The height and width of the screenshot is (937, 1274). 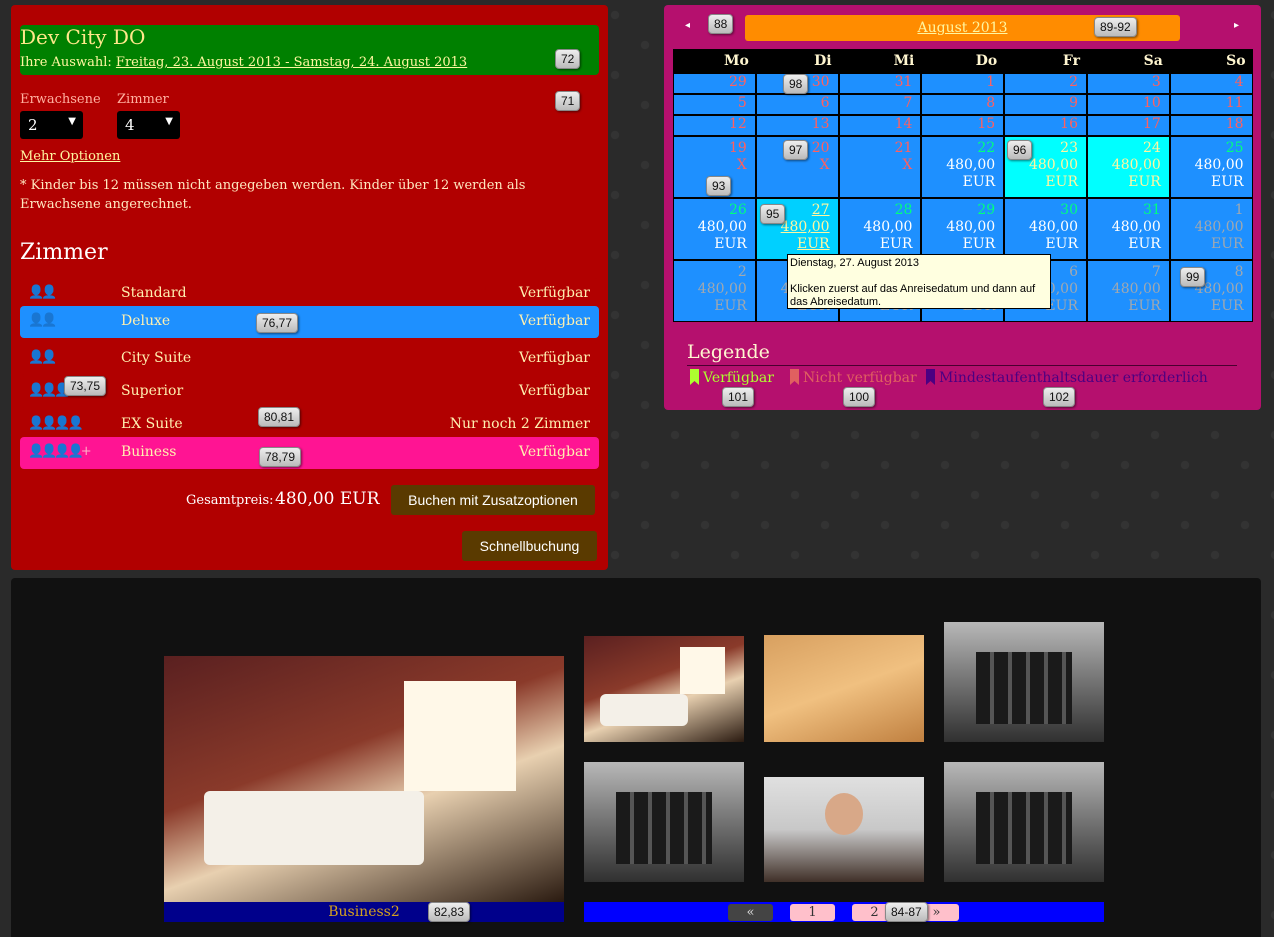 I want to click on quick-book-button: Schnellbuchung, so click(x=529, y=546).